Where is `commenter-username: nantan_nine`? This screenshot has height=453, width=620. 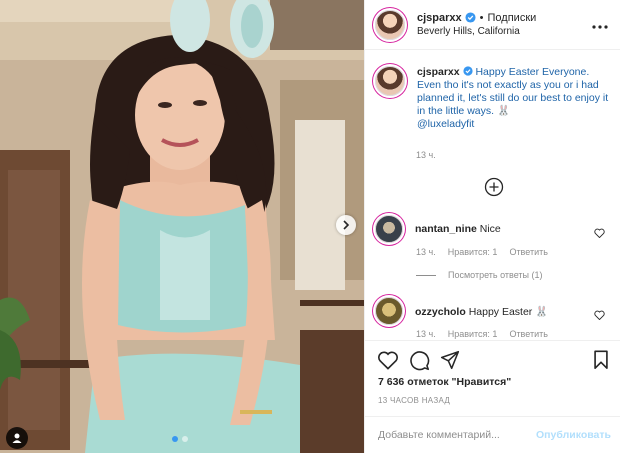 commenter-username: nantan_nine is located at coordinates (446, 229).